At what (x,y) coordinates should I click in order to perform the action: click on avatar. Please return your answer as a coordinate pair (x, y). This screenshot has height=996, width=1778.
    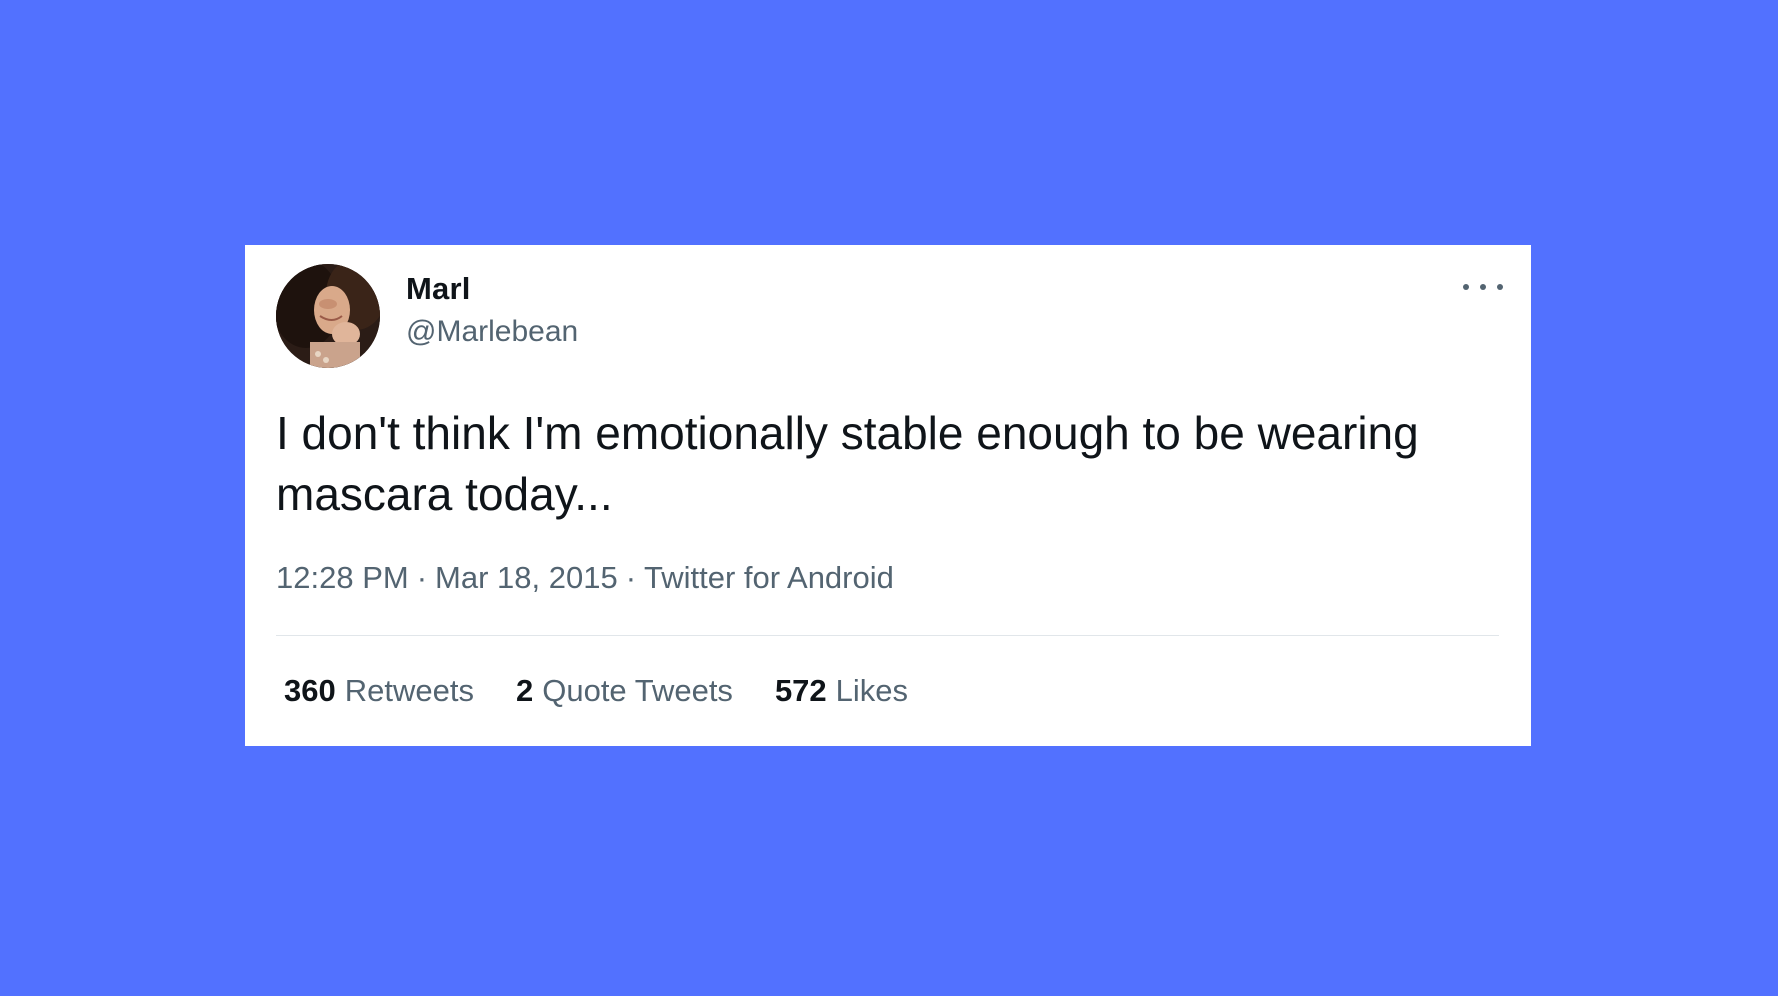
    Looking at the image, I should click on (328, 316).